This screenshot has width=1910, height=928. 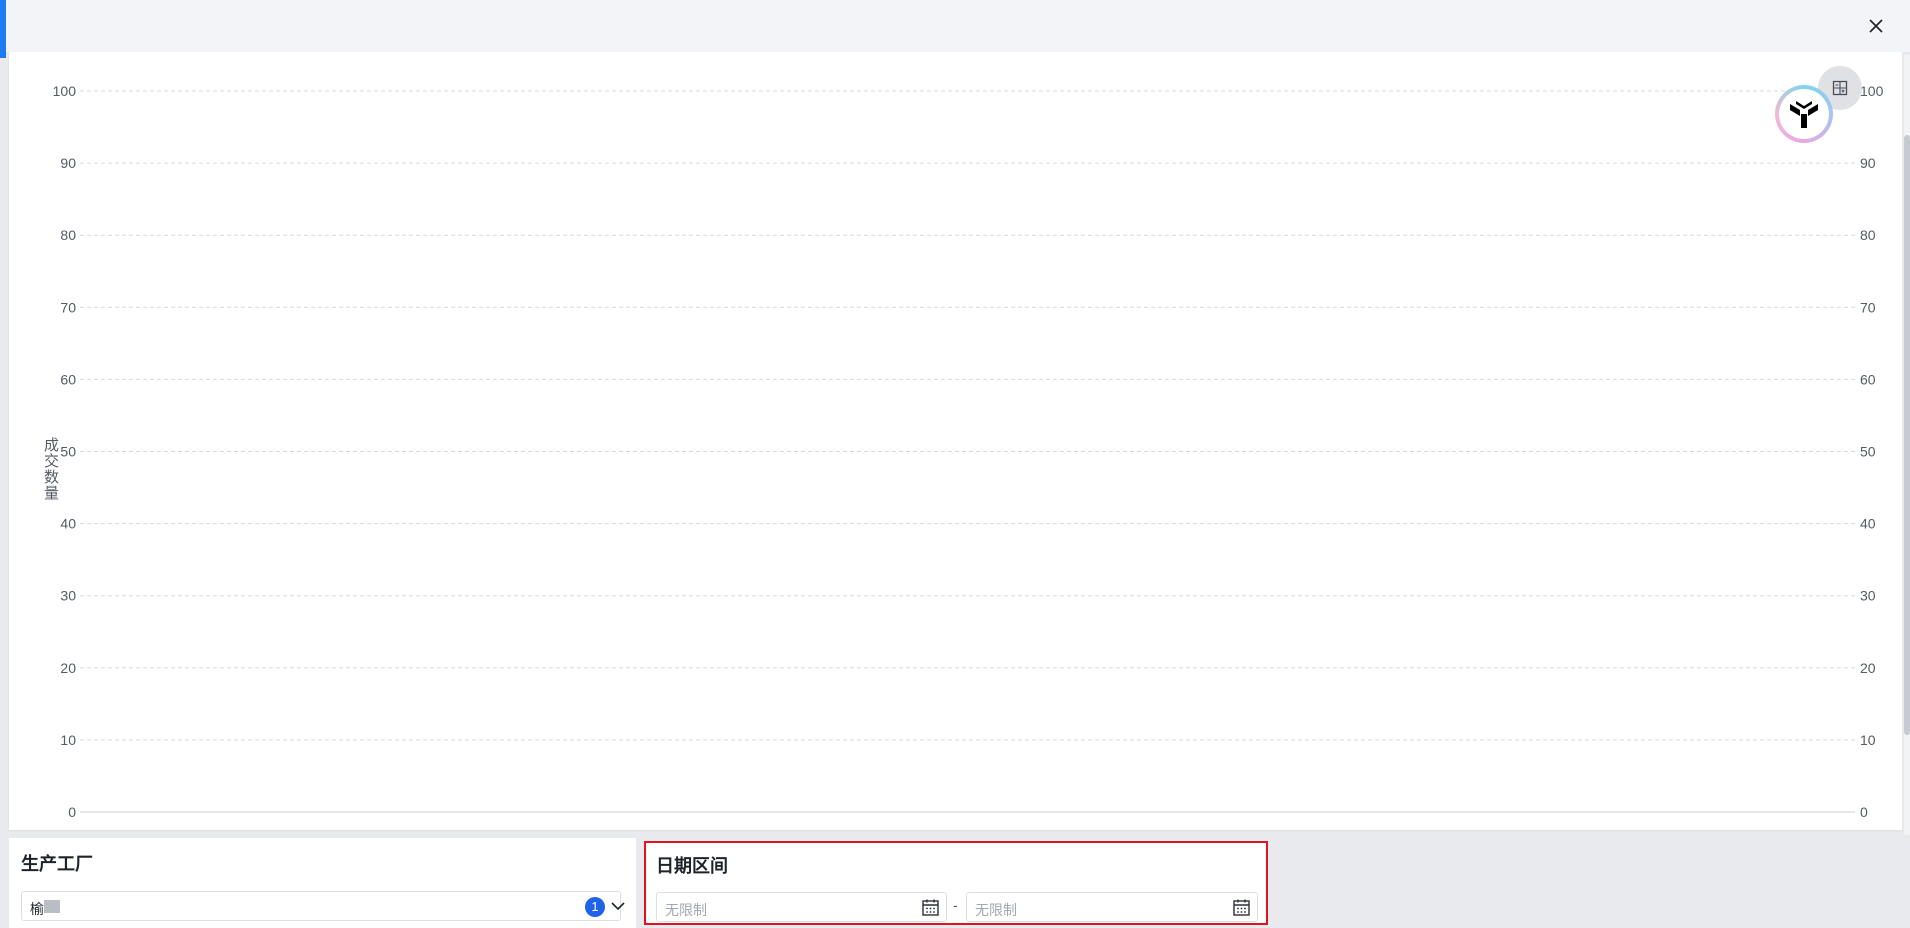 What do you see at coordinates (1868, 379) in the screenshot?
I see `y2-tick-label: 60` at bounding box center [1868, 379].